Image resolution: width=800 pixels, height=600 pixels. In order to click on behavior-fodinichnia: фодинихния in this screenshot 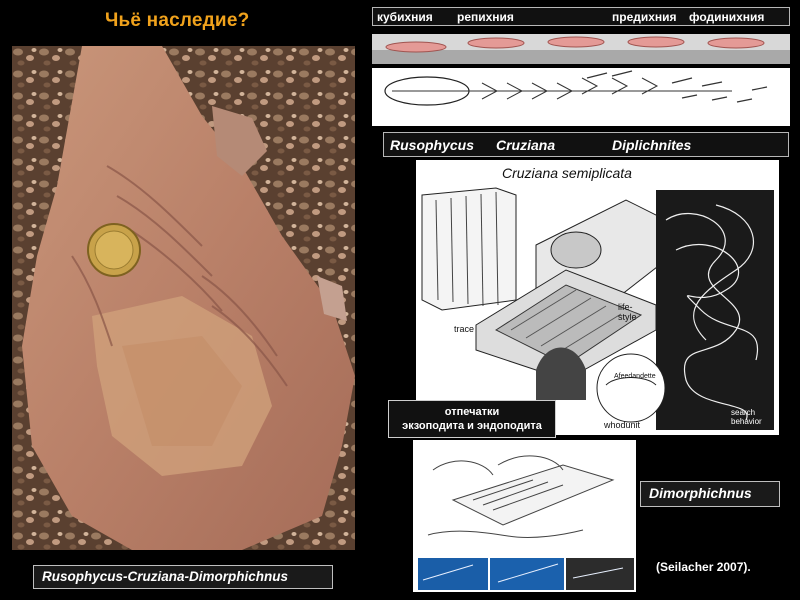, I will do `click(727, 17)`.